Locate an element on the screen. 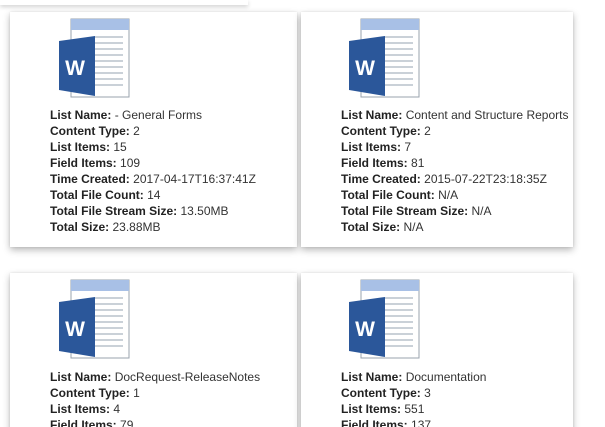 The width and height of the screenshot is (605, 427). total-file-stream-size-value: 13.50MB is located at coordinates (204, 211).